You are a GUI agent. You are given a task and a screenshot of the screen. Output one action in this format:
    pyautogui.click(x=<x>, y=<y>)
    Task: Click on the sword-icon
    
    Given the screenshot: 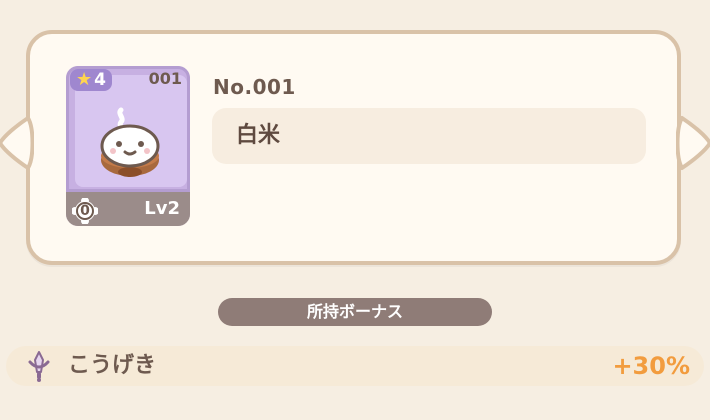 What is the action you would take?
    pyautogui.click(x=39, y=366)
    